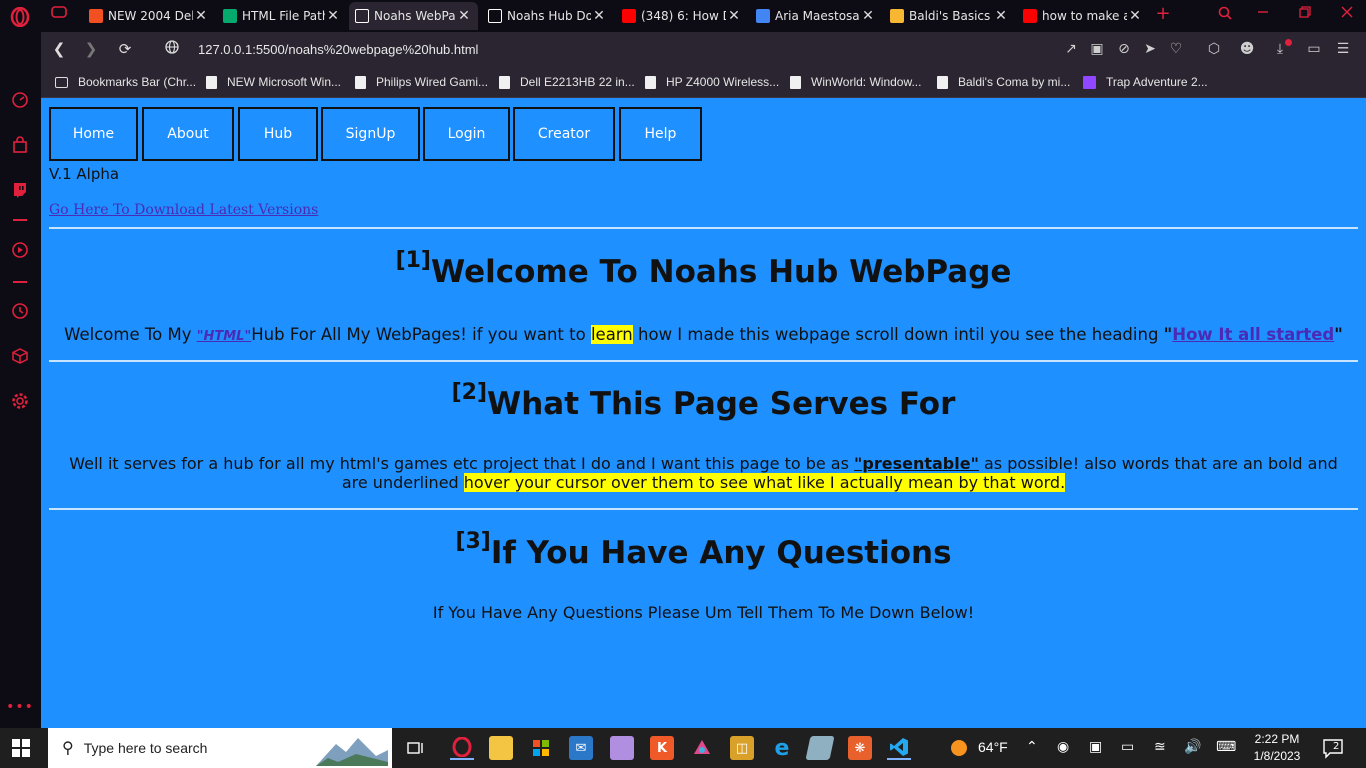 The width and height of the screenshot is (1366, 768). I want to click on tab-title: NEW 2004 Dell, so click(150, 16).